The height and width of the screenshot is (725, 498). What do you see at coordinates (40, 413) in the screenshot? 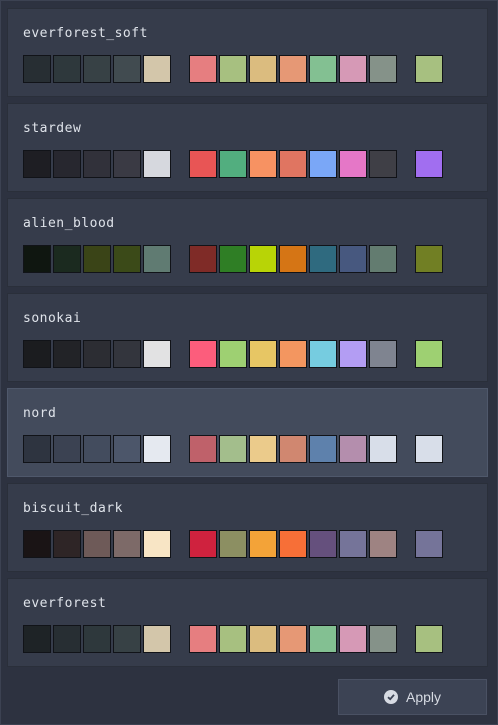
I see `theme-name: nord` at bounding box center [40, 413].